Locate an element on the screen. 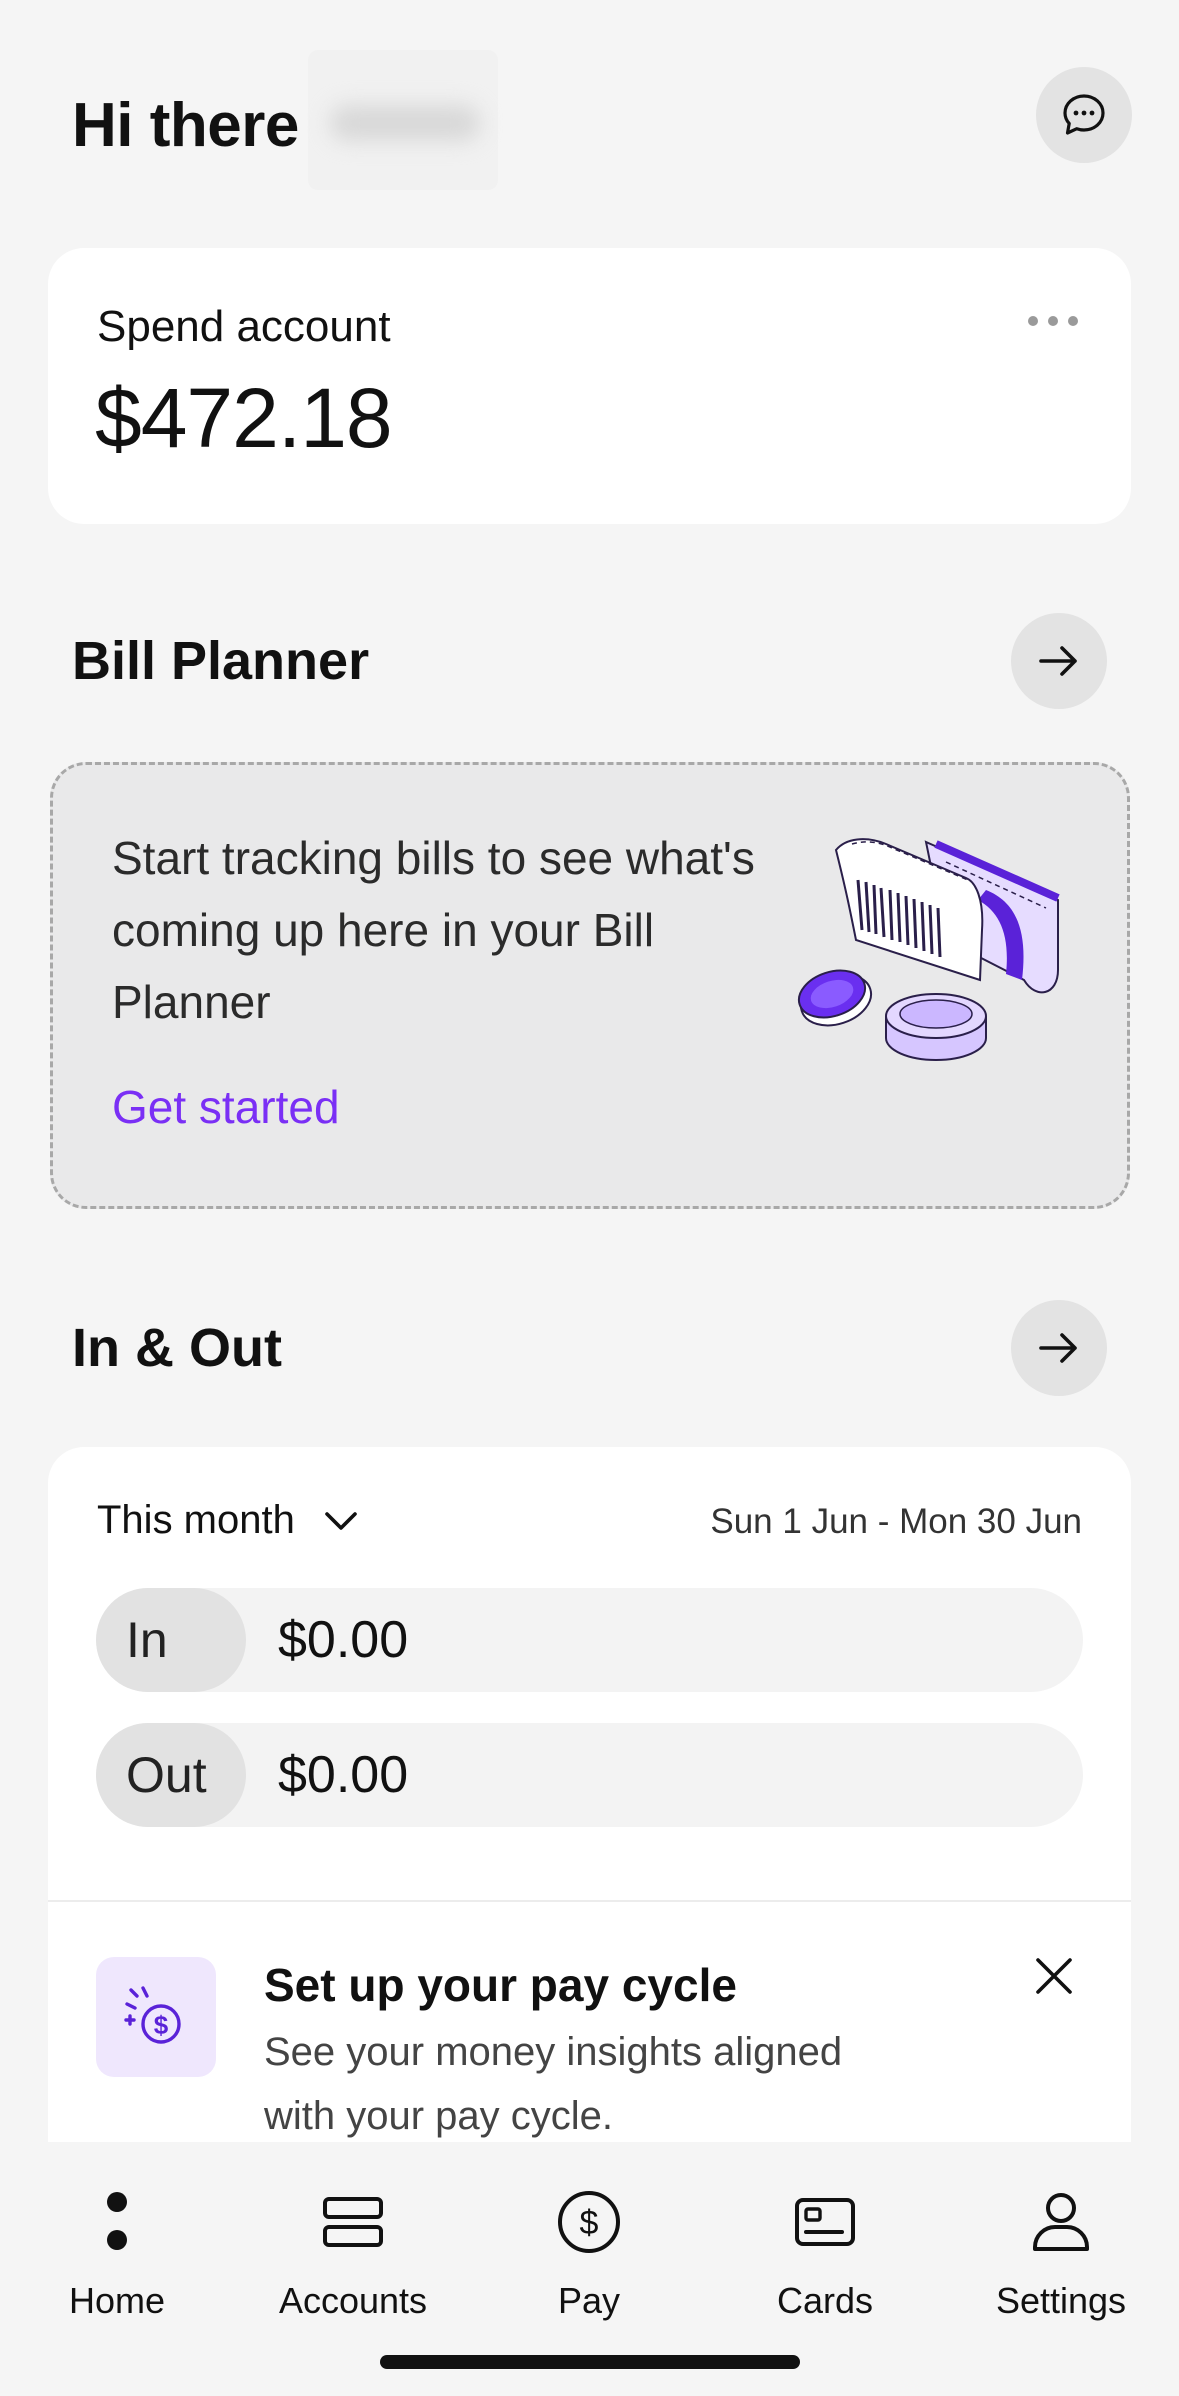  card-icon is located at coordinates (825, 2222).